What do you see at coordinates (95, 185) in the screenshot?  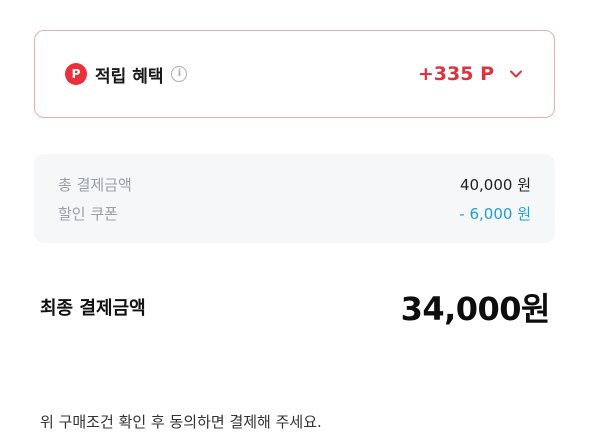 I see `total-amount-label: 총 결제금액` at bounding box center [95, 185].